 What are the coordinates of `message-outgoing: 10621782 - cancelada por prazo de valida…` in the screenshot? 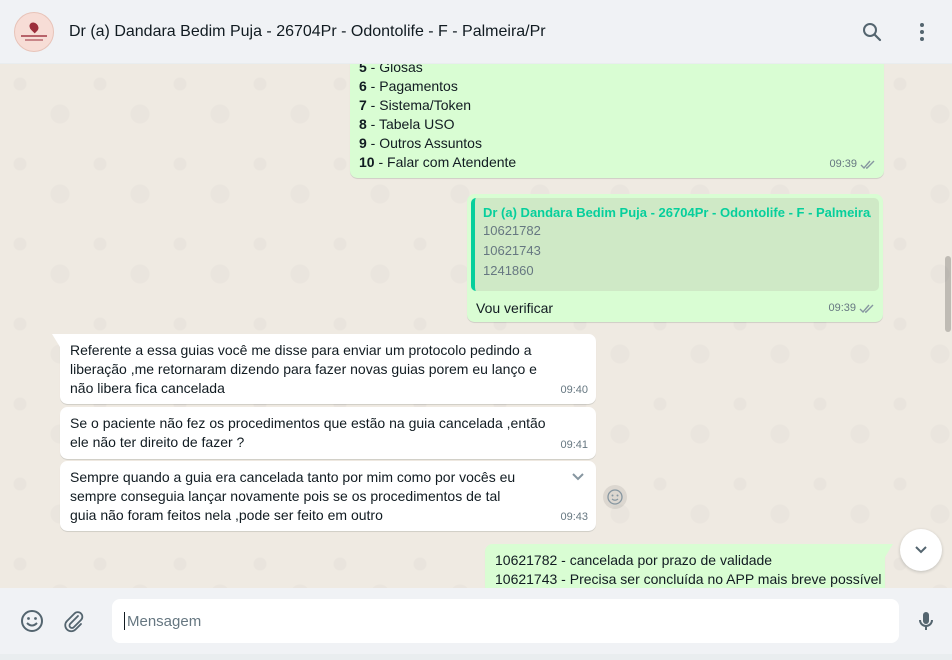 It's located at (689, 566).